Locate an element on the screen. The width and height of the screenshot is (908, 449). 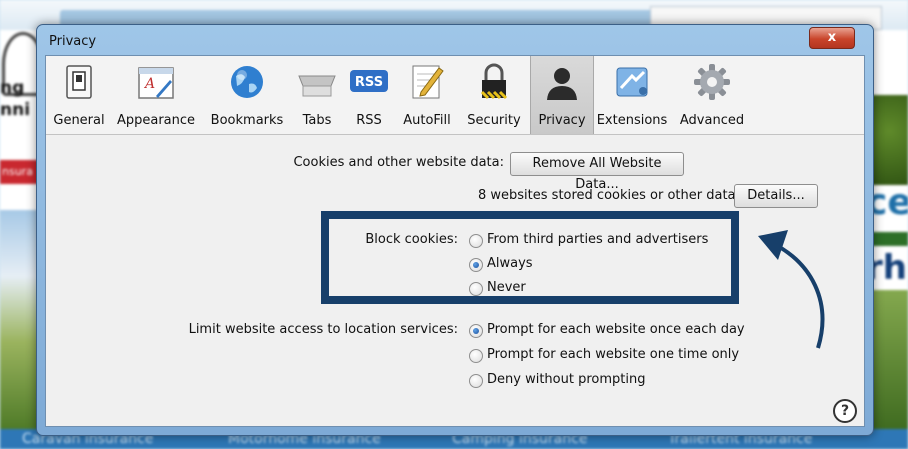
toolbar-rss-label: RSS is located at coordinates (369, 120).